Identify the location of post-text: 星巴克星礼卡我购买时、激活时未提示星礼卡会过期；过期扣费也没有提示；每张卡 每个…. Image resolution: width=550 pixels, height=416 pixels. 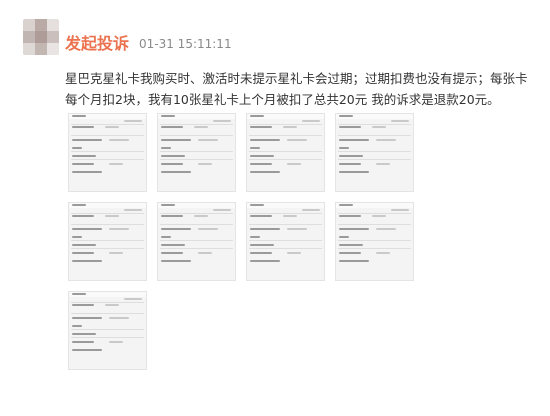
(296, 89).